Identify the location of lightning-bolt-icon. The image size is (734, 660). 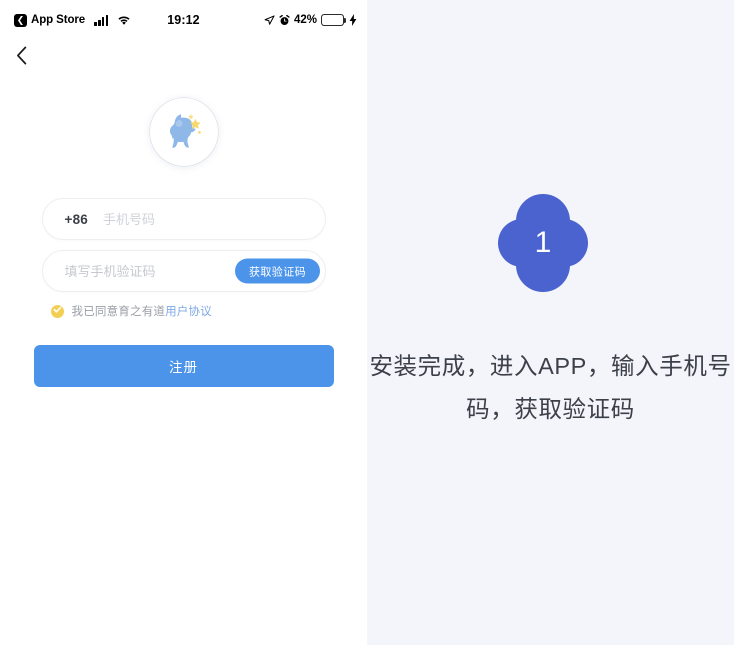
(353, 20).